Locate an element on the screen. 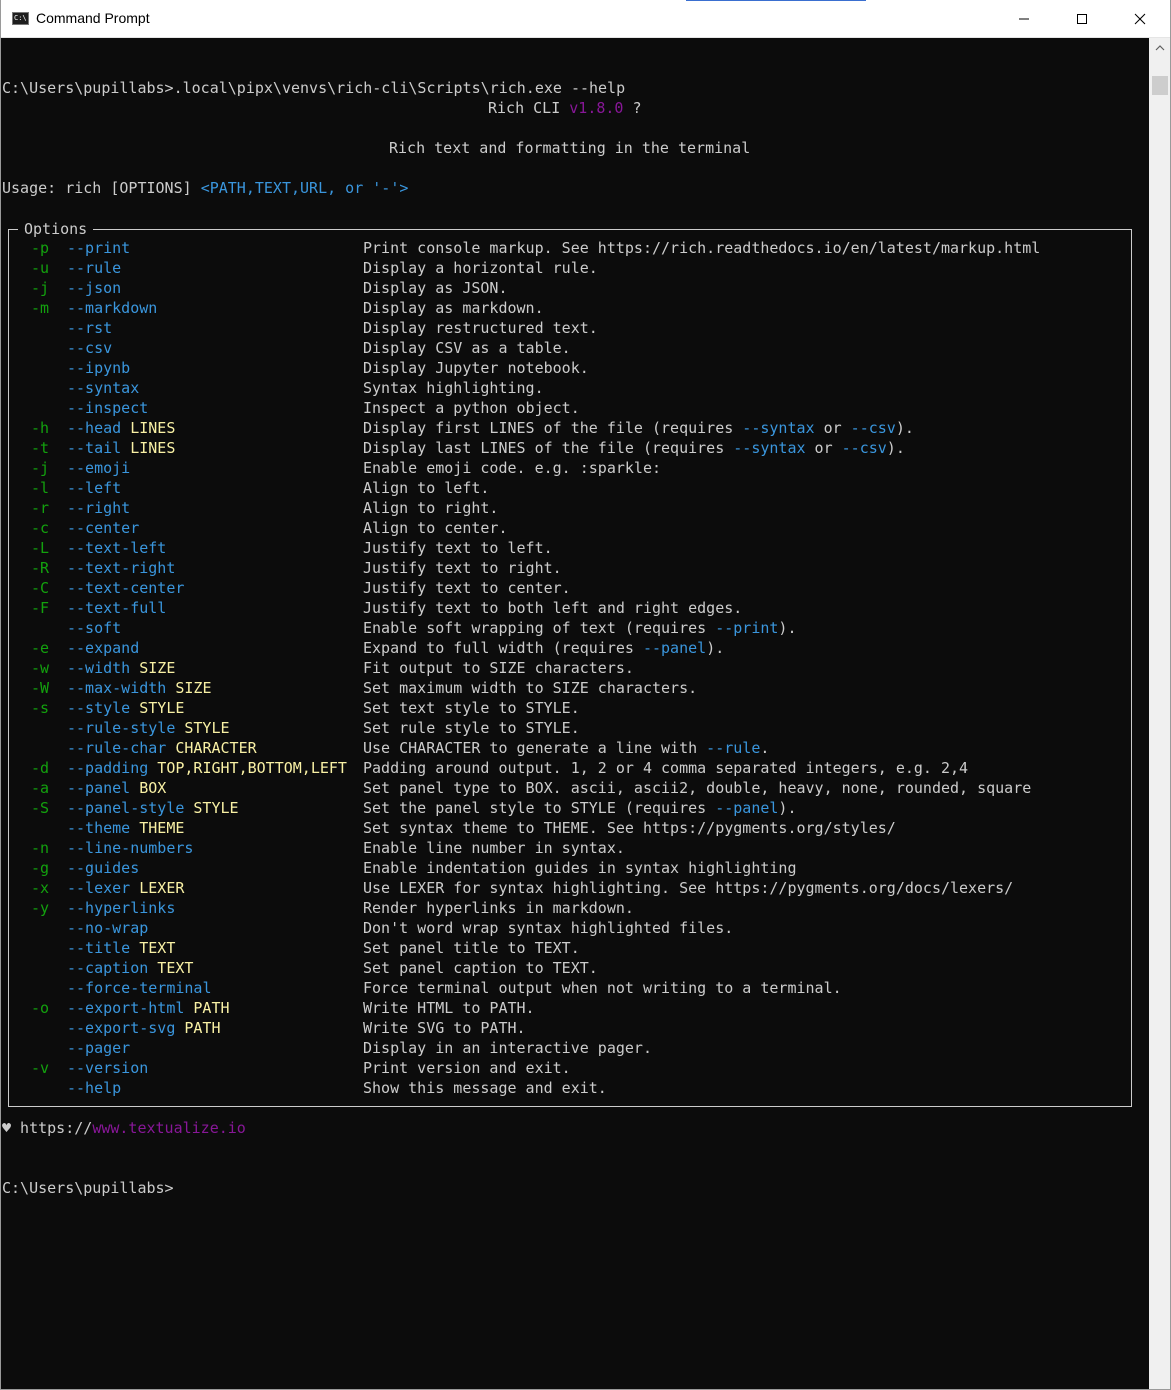  option-description: Display CSV as a table. is located at coordinates (467, 348).